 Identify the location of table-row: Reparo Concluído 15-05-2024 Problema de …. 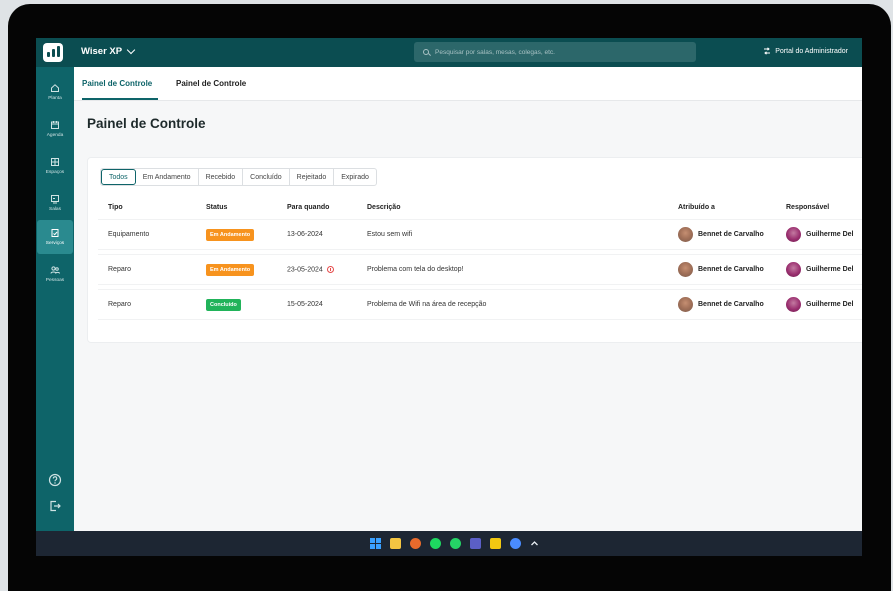
(480, 304).